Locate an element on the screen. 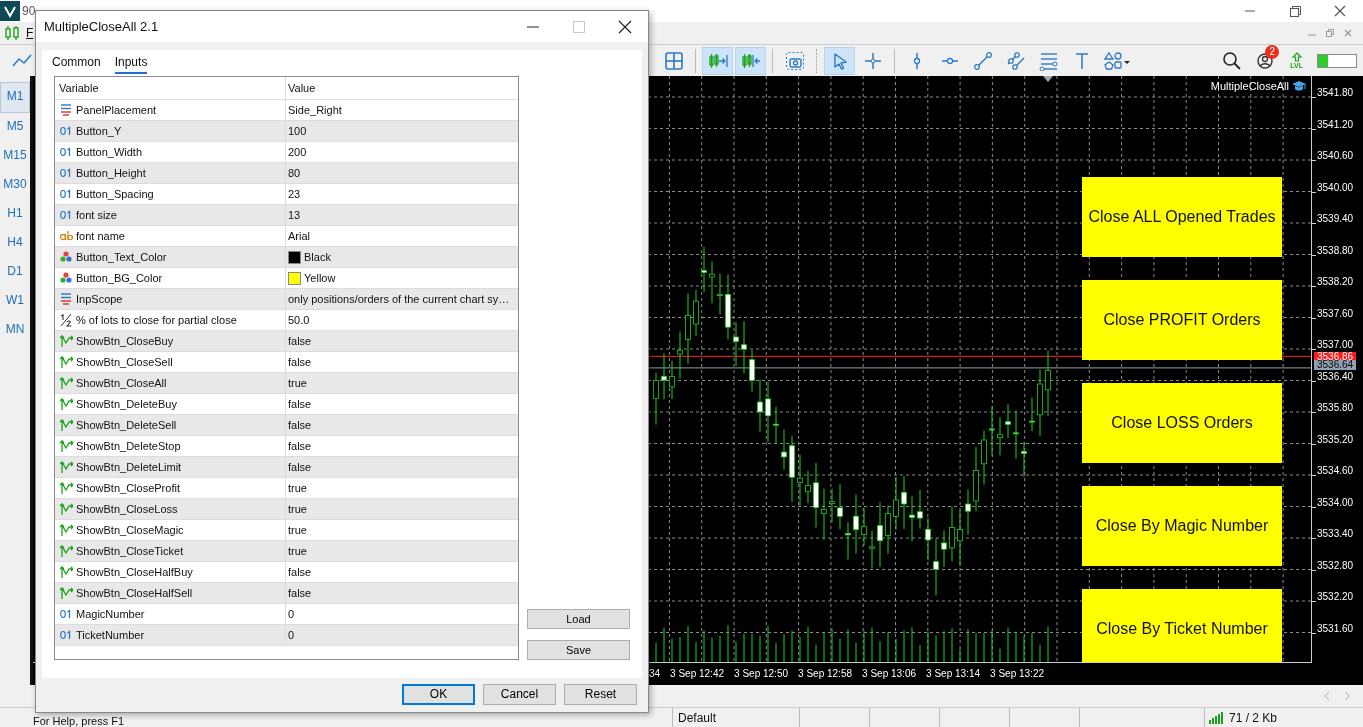 The image size is (1363, 727). value-cell: Side_Right is located at coordinates (401, 110).